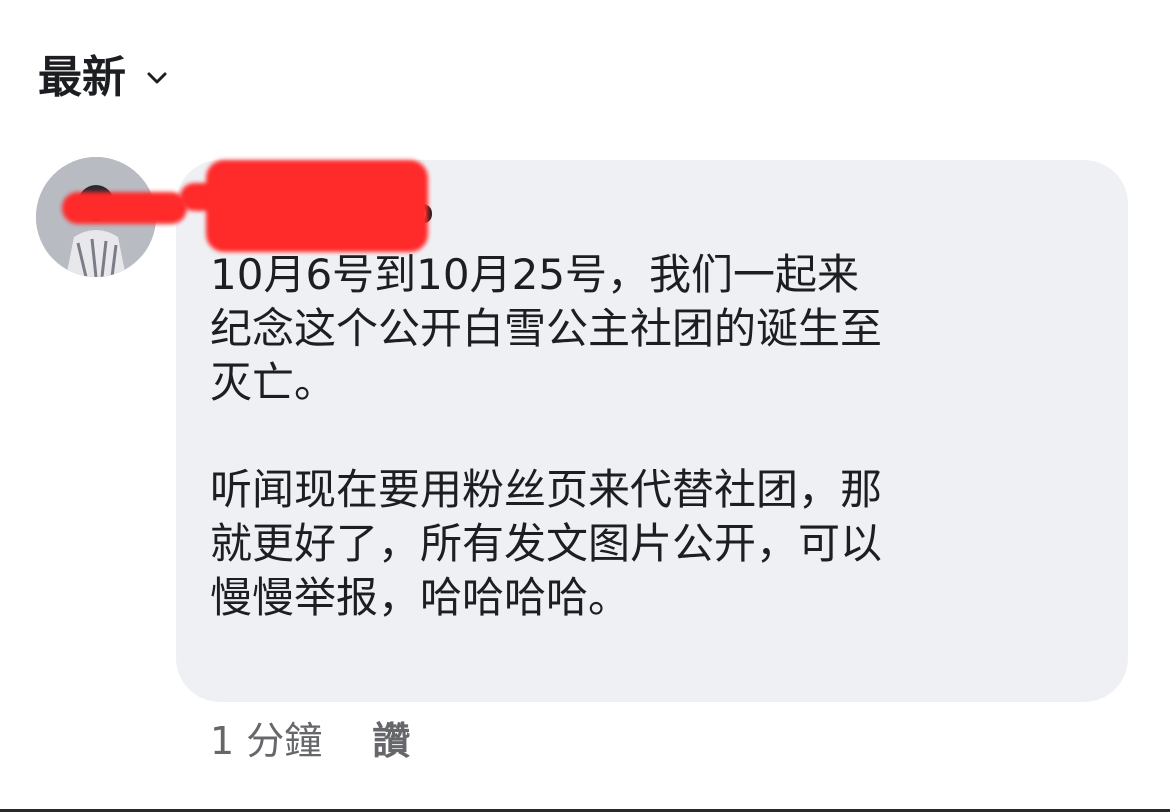 This screenshot has height=812, width=1170. Describe the element at coordinates (157, 78) in the screenshot. I see `chevron-down-icon` at that location.